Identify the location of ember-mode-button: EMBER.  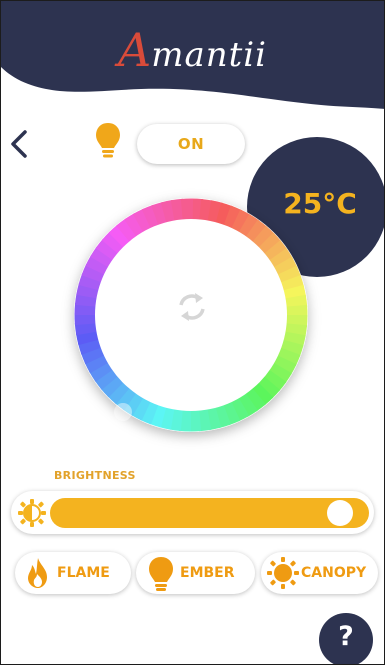
(195, 573).